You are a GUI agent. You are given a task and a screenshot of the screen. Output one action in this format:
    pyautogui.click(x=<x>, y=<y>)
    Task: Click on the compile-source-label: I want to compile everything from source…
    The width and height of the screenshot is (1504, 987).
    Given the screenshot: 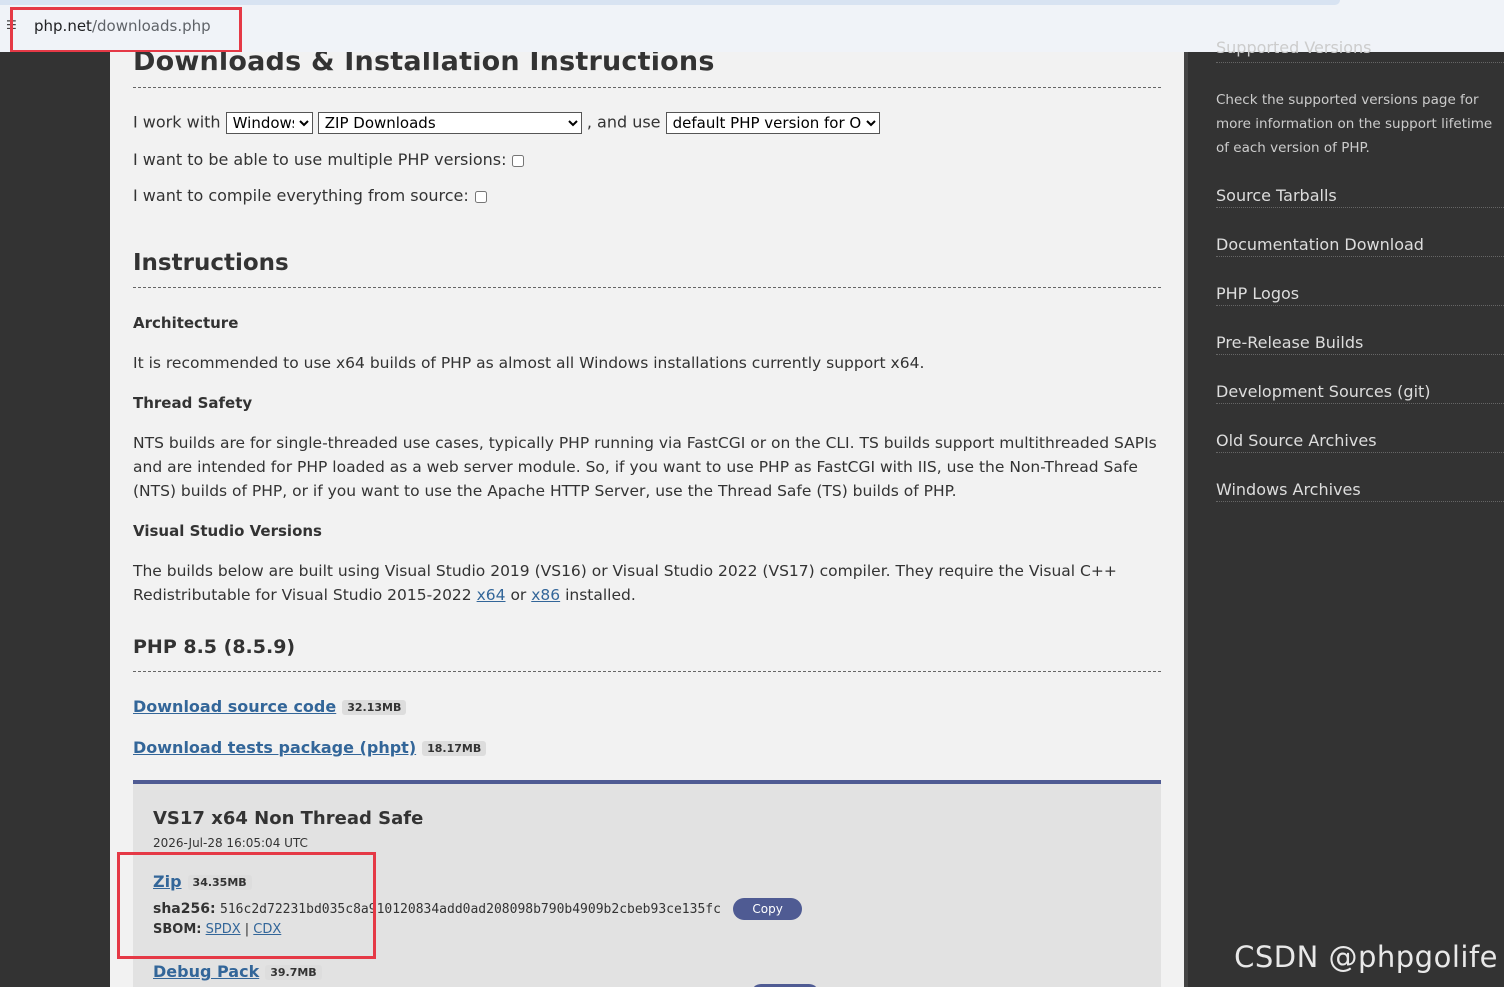 What is the action you would take?
    pyautogui.click(x=301, y=195)
    